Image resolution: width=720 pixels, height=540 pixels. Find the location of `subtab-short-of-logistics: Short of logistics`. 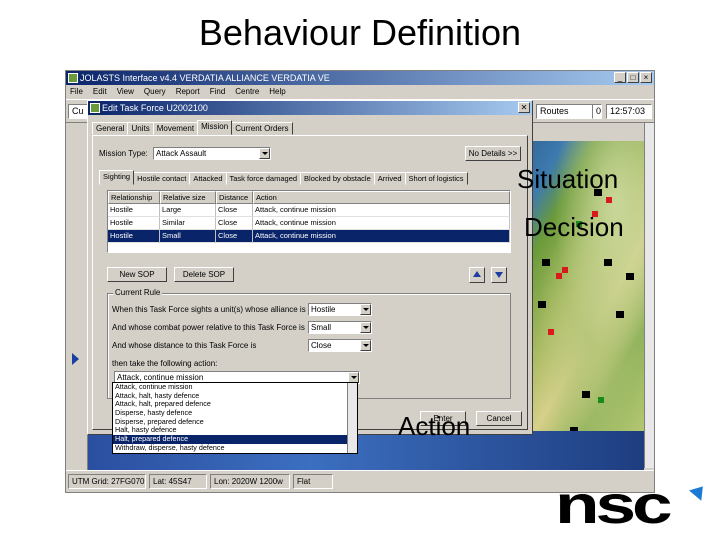

subtab-short-of-logistics: Short of logistics is located at coordinates (436, 178).